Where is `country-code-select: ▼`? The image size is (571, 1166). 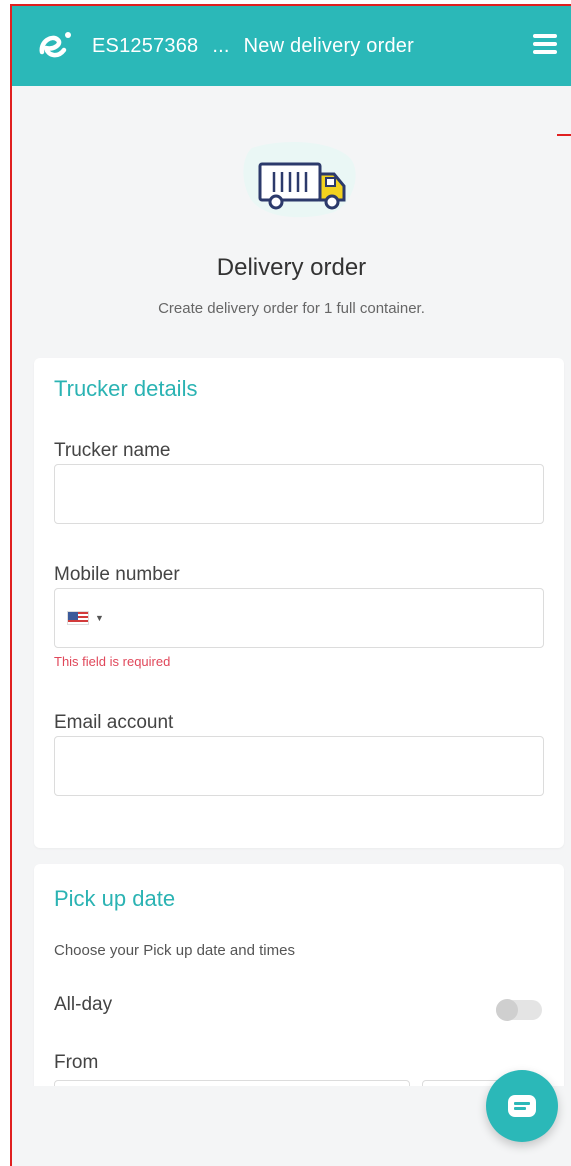
country-code-select: ▼ is located at coordinates (85, 618).